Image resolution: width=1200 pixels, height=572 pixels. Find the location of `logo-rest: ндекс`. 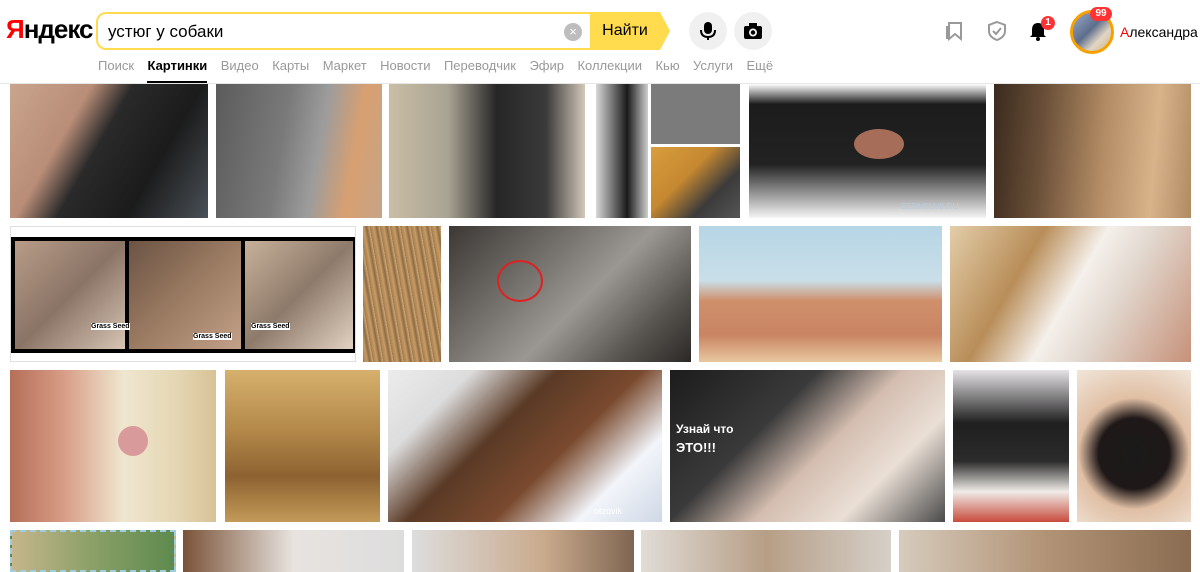

logo-rest: ндекс is located at coordinates (58, 29).